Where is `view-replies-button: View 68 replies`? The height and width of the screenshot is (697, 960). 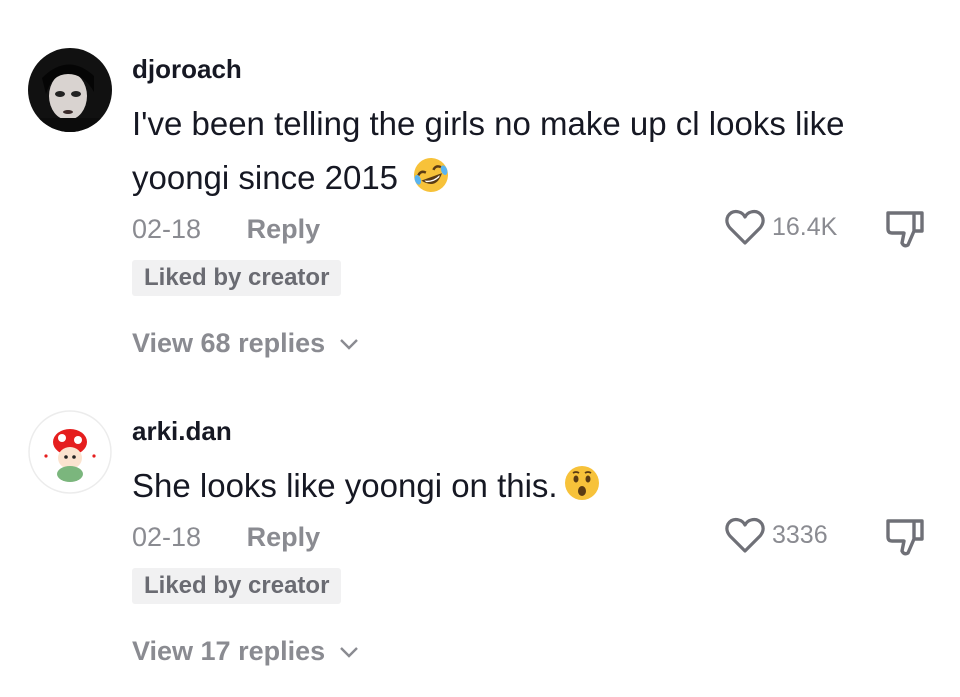
view-replies-button: View 68 replies is located at coordinates (245, 342).